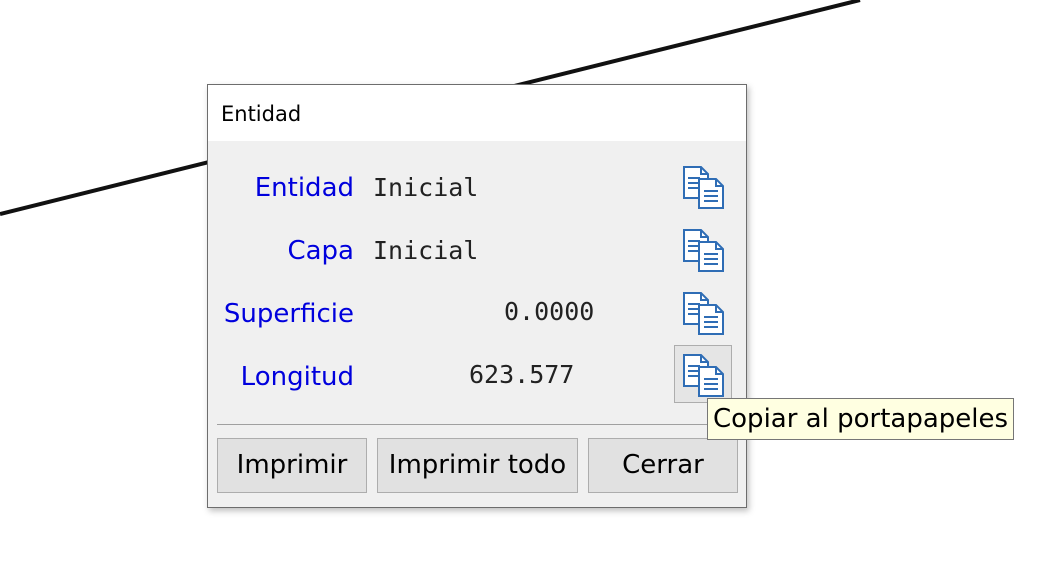  Describe the element at coordinates (320, 251) in the screenshot. I see `layer-label: Capa` at that location.